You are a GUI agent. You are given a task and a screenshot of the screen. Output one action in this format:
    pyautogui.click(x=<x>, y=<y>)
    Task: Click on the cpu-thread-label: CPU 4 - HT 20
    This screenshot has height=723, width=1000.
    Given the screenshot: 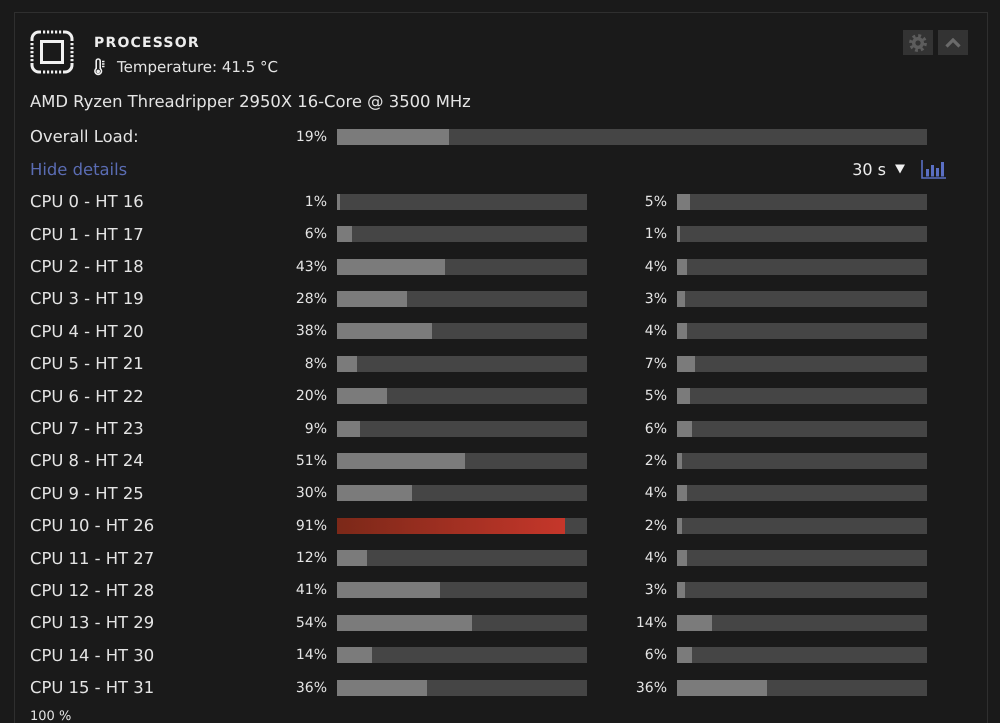 What is the action you would take?
    pyautogui.click(x=87, y=331)
    